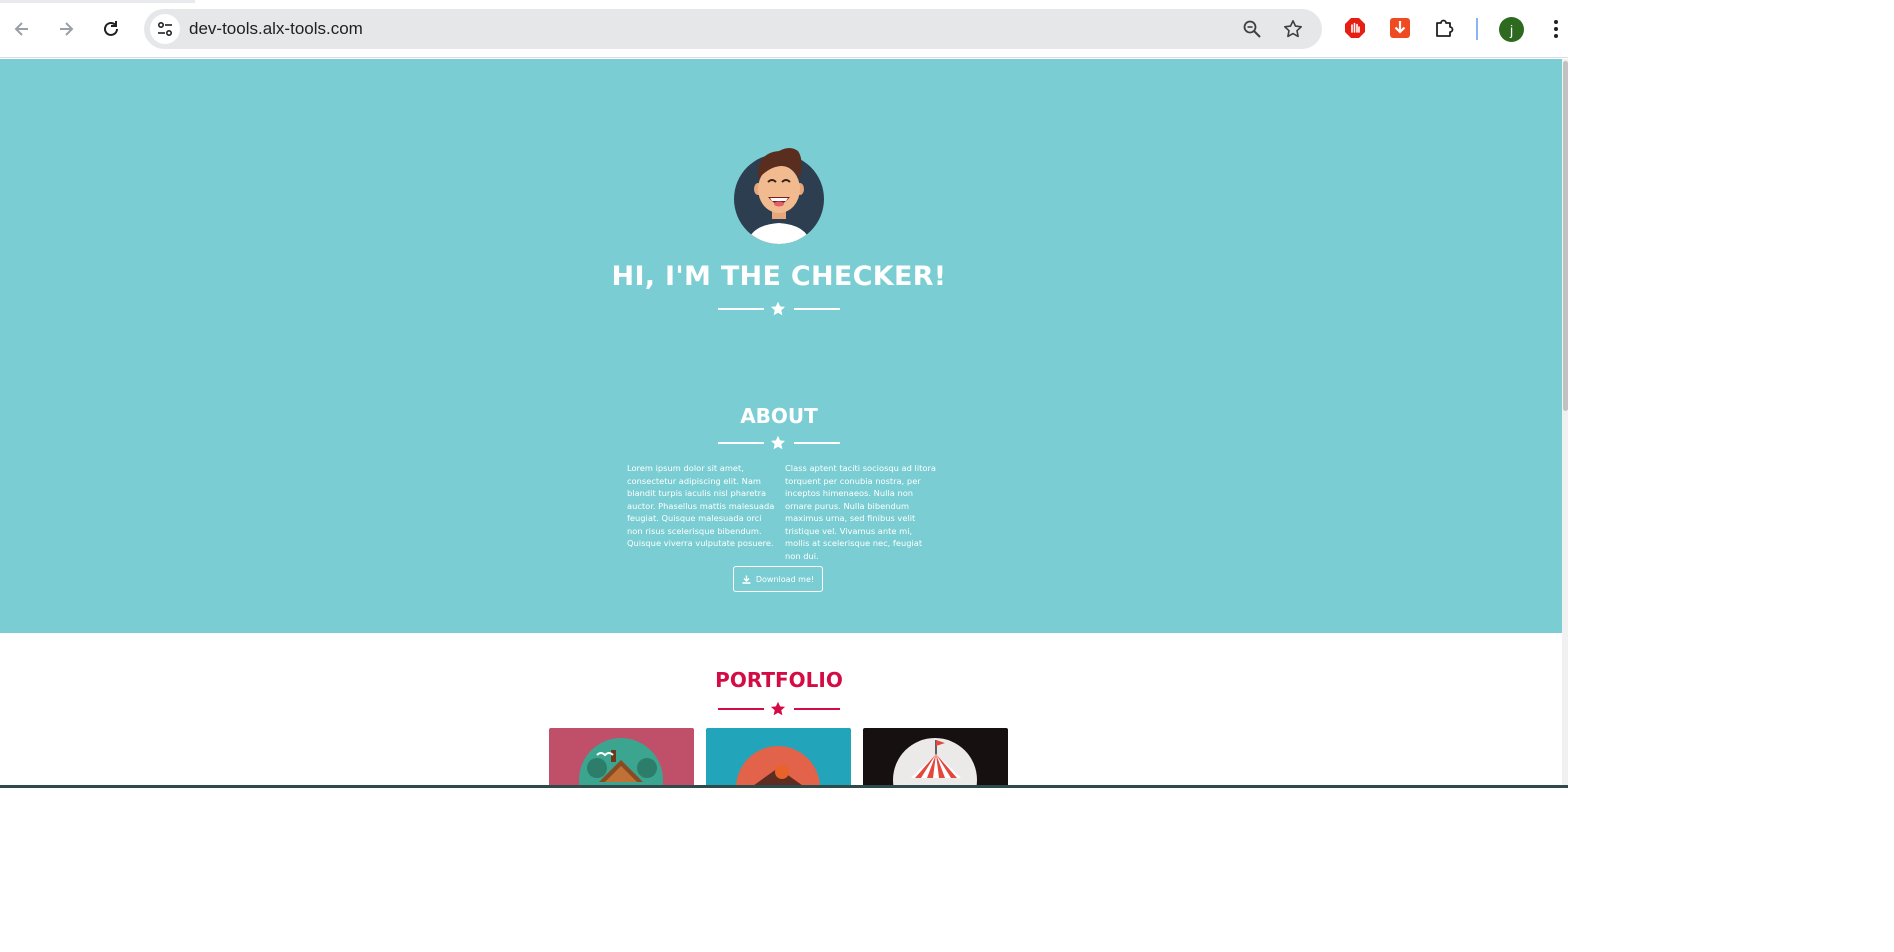  What do you see at coordinates (935, 763) in the screenshot?
I see `circus-tent-icon` at bounding box center [935, 763].